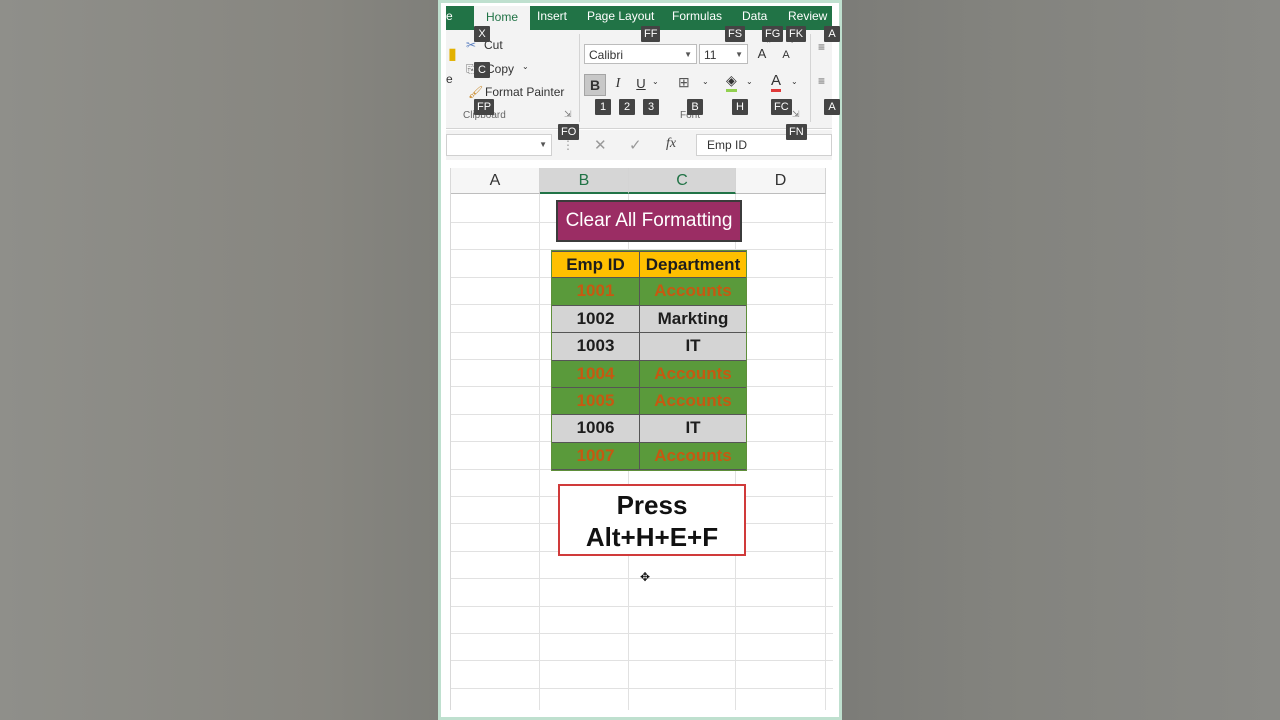 The height and width of the screenshot is (720, 1280). Describe the element at coordinates (655, 81) in the screenshot. I see `underline-dropdown-icon: ⌄` at that location.